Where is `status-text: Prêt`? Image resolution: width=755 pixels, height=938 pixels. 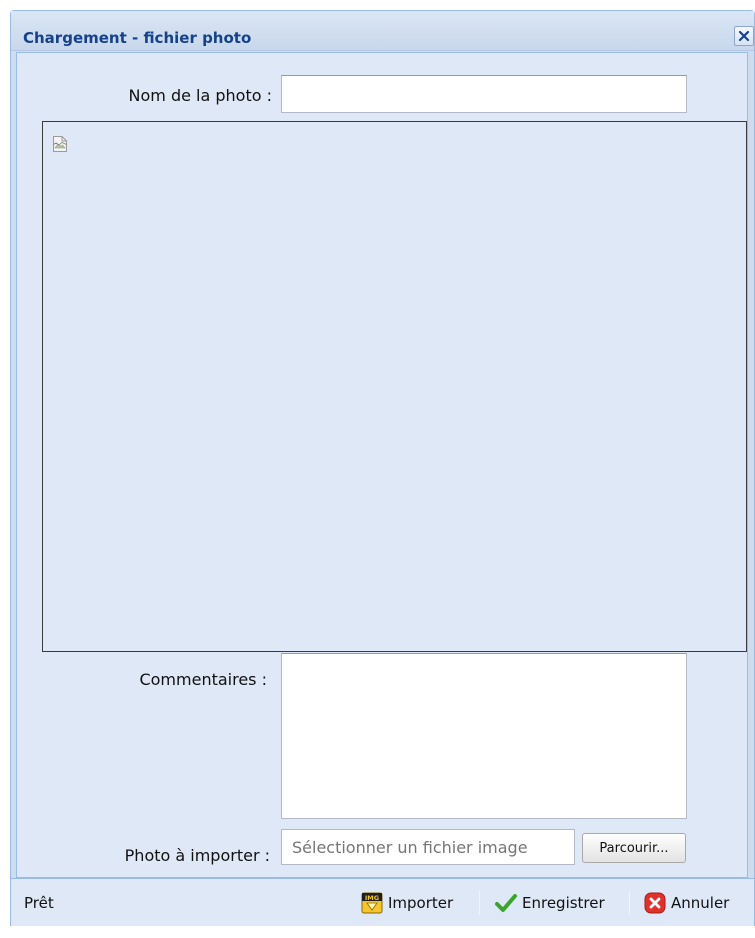
status-text: Prêt is located at coordinates (39, 903).